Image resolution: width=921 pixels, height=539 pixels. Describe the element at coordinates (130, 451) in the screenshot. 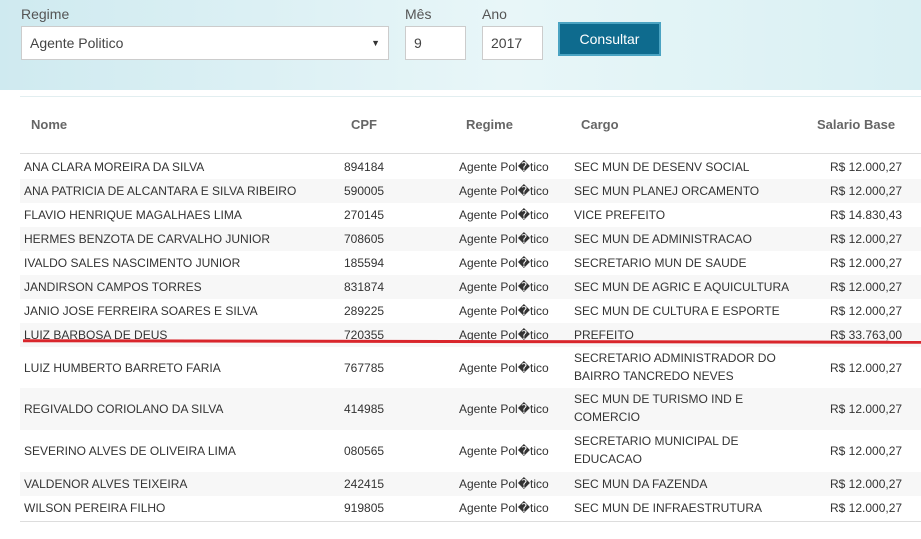

I see `cell-nome: SEVERINO ALVES DE OLIVEIRA LIMA` at that location.